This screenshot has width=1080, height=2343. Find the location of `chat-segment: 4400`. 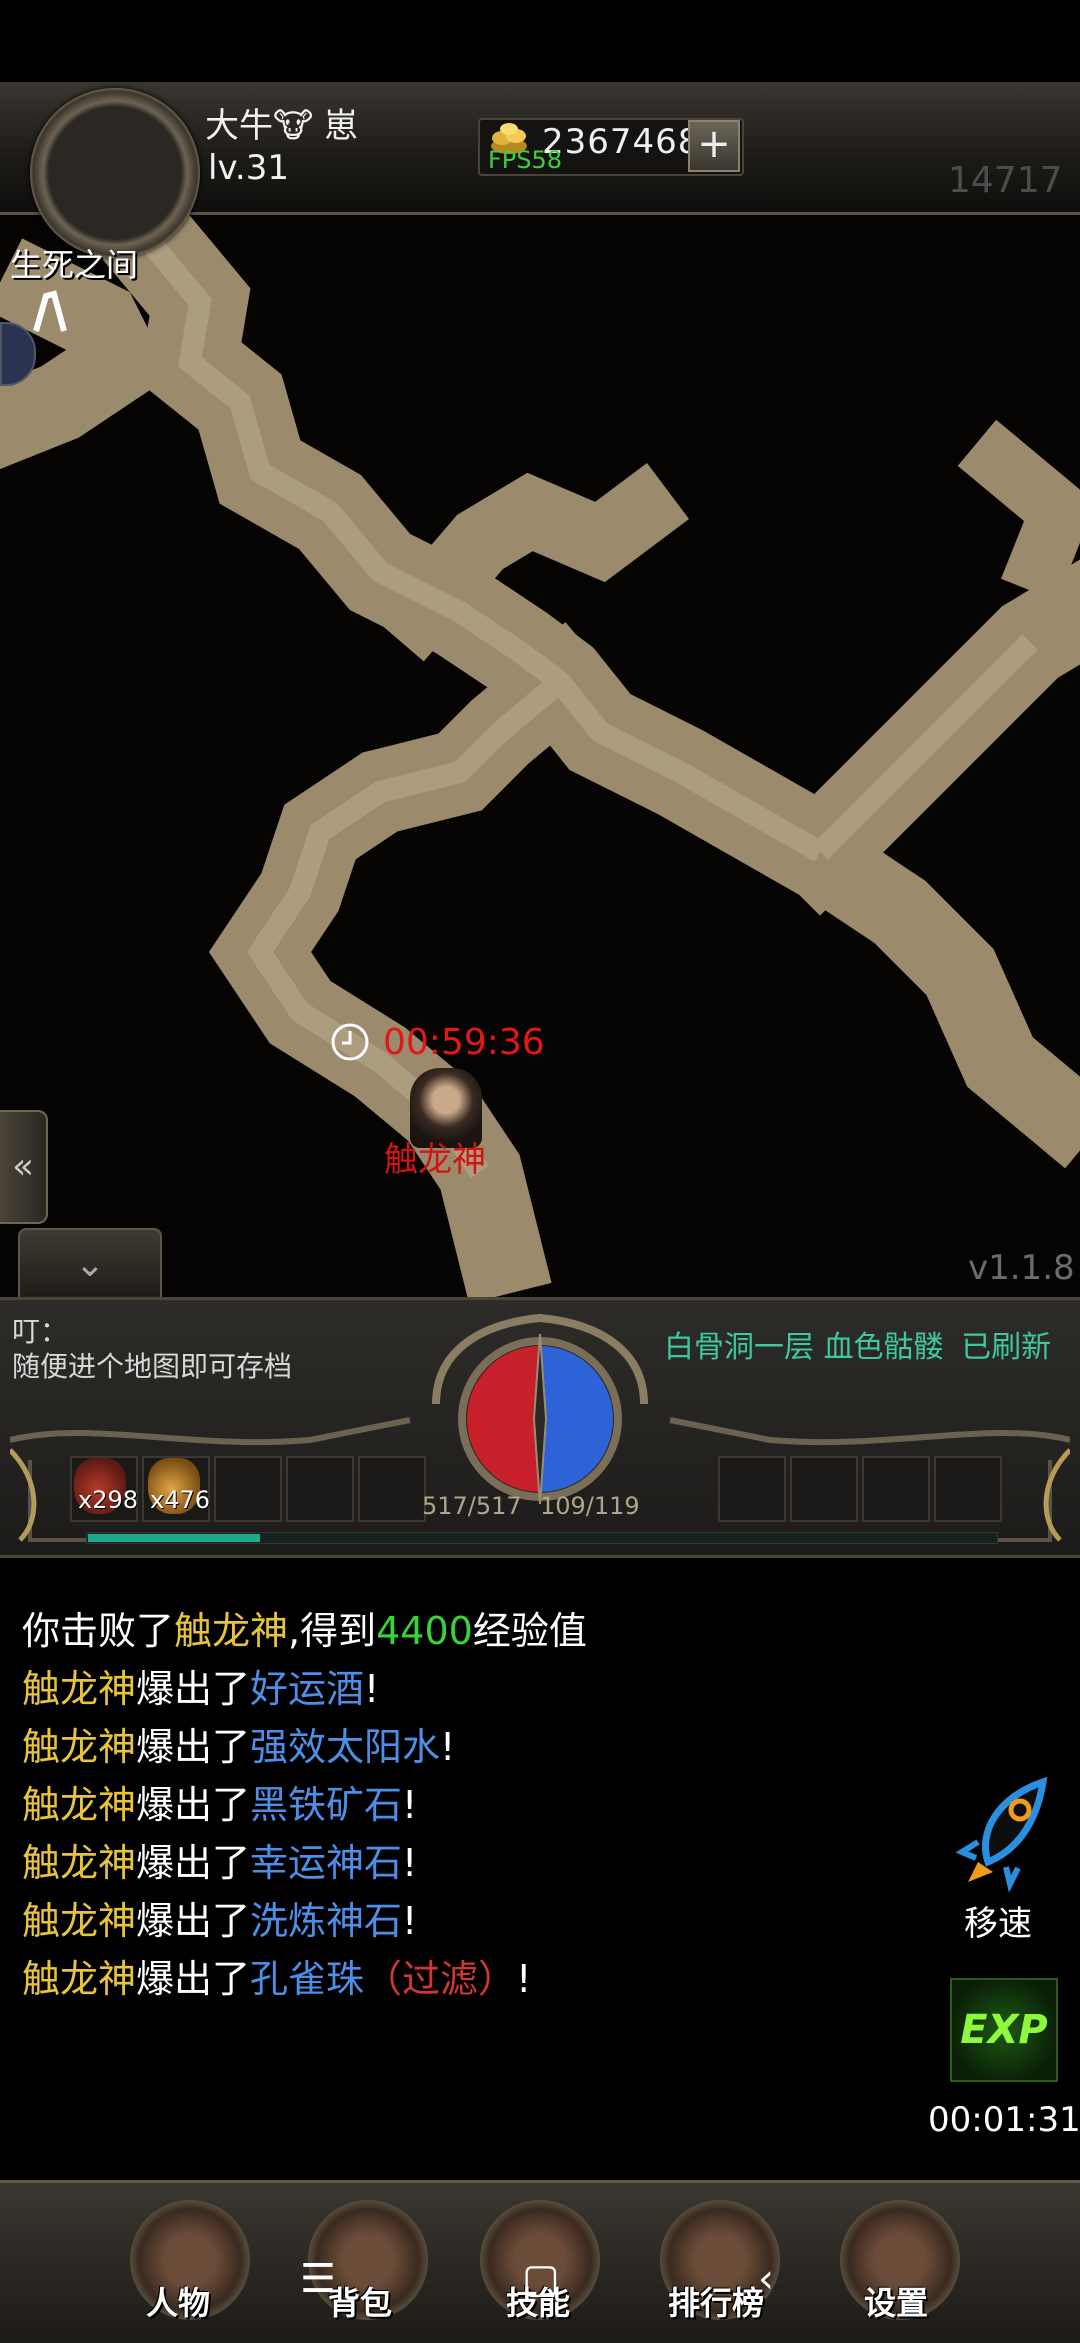

chat-segment: 4400 is located at coordinates (424, 1631).